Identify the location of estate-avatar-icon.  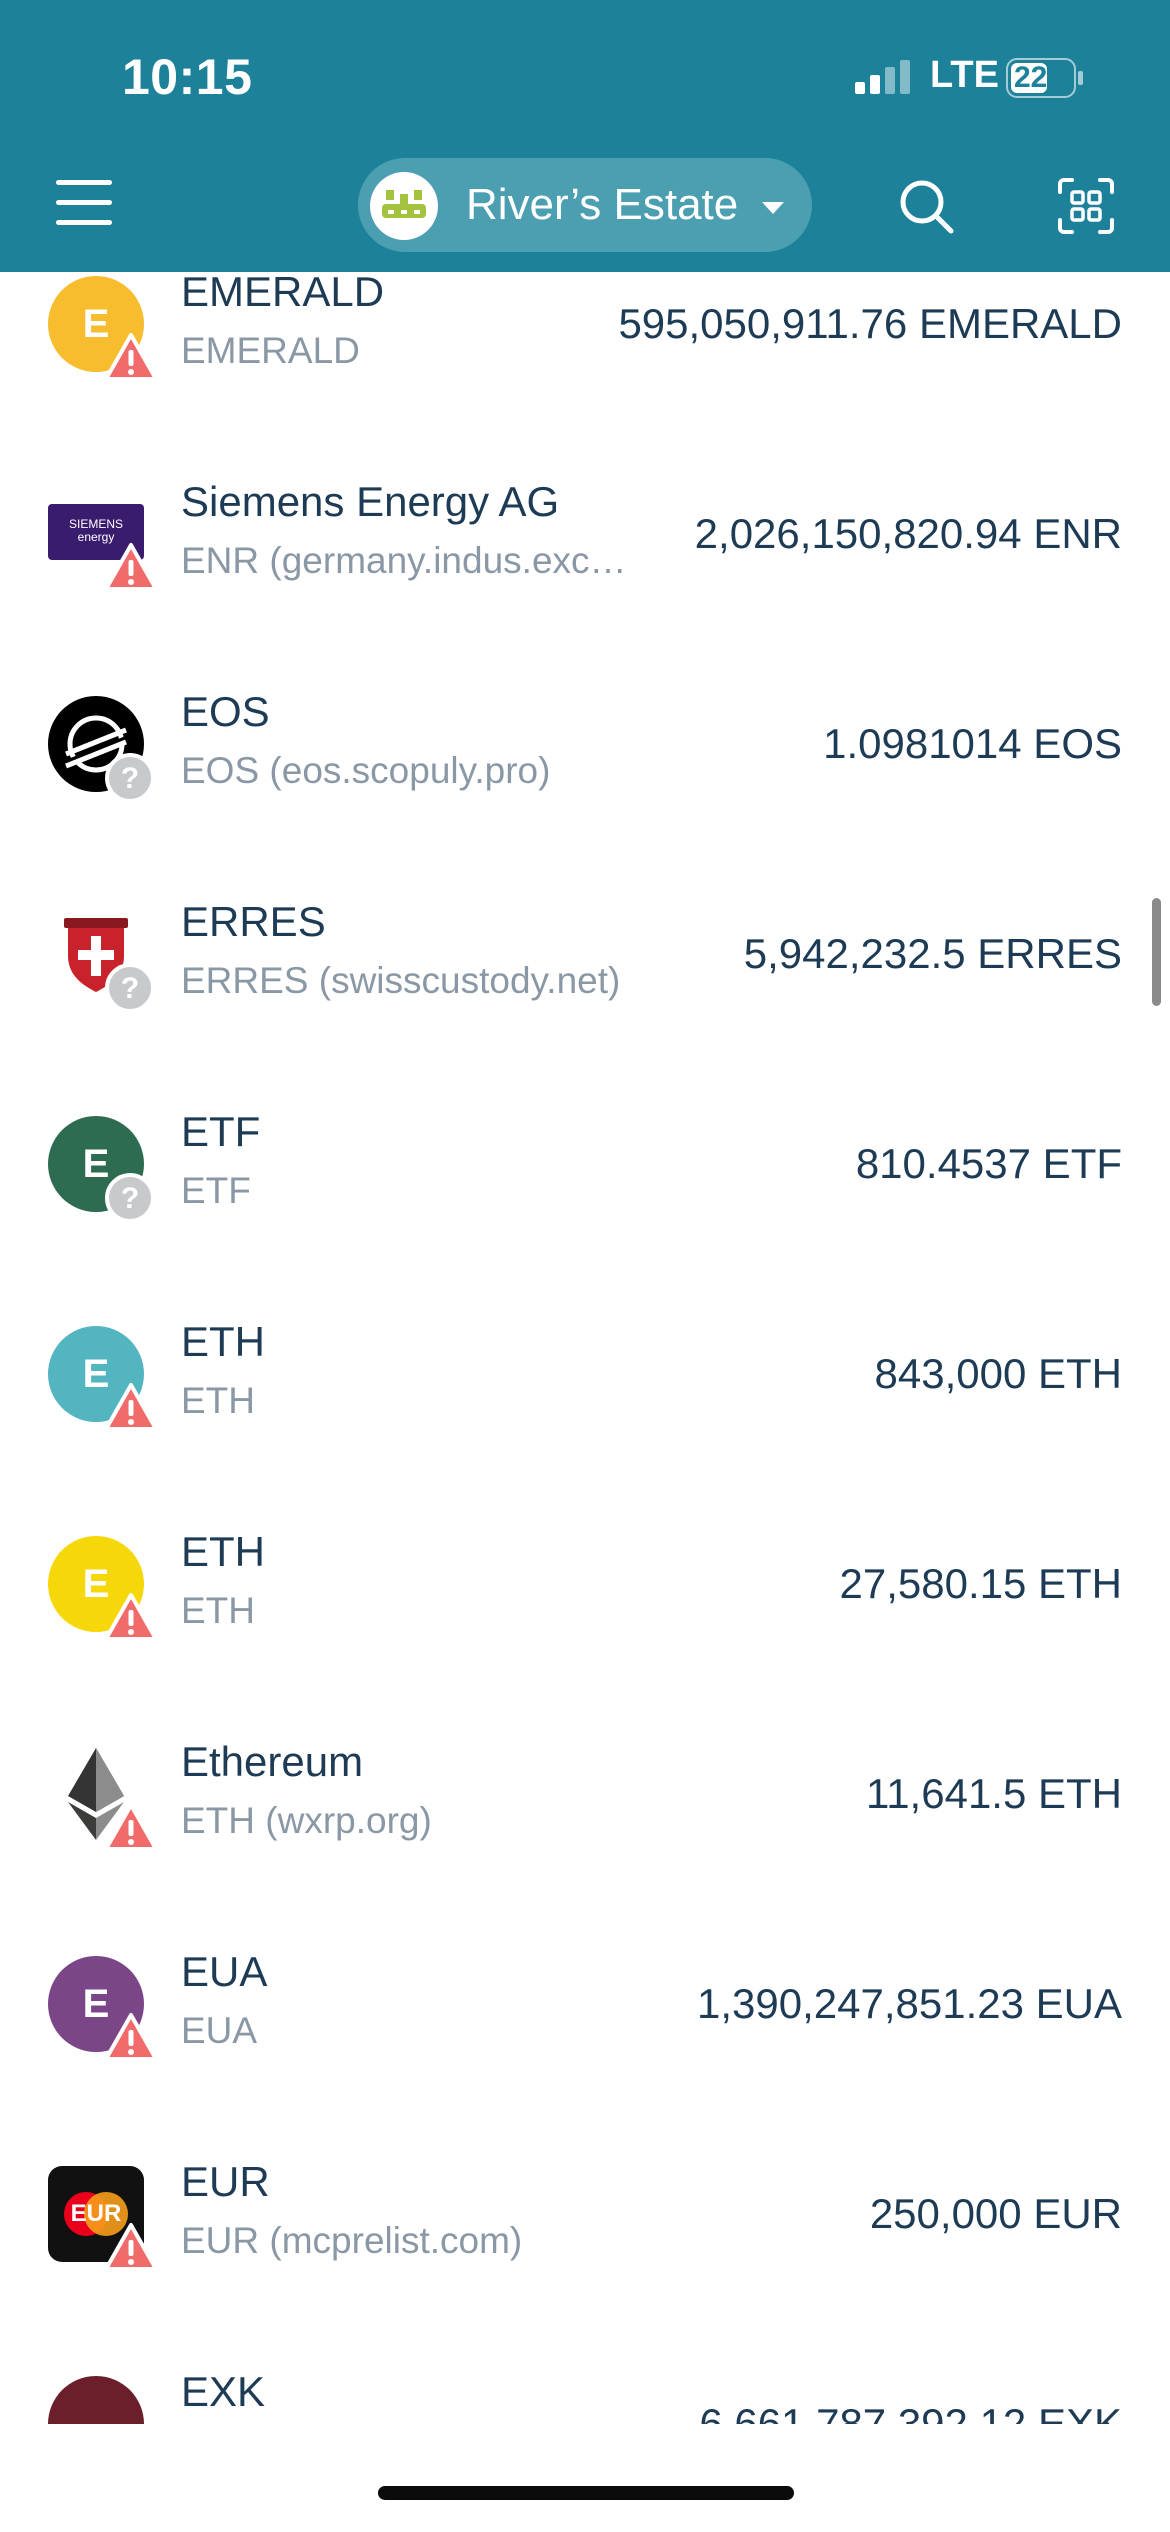
(404, 204).